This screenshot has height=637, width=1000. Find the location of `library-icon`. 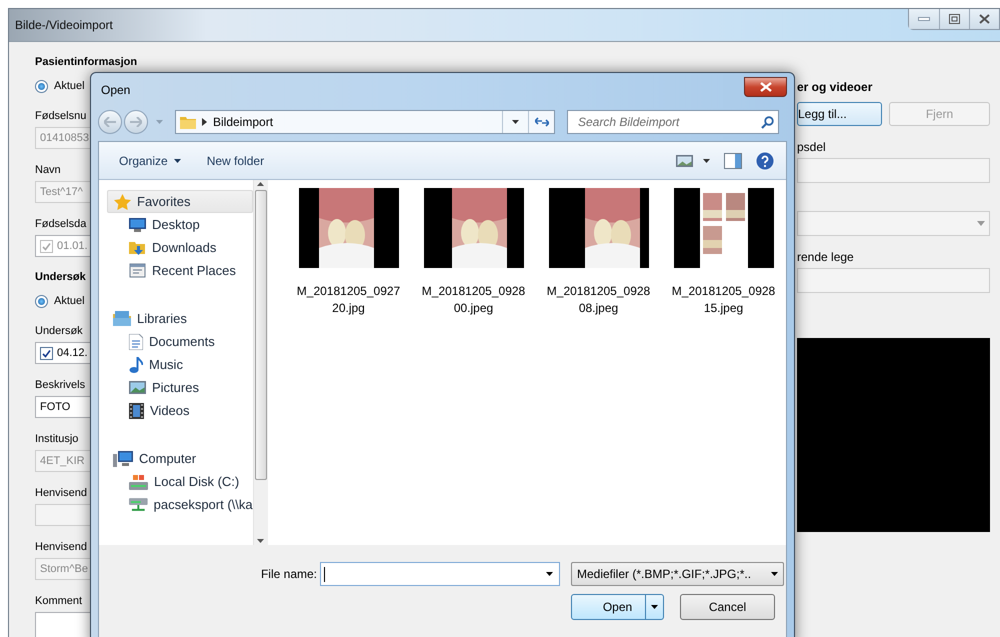

library-icon is located at coordinates (122, 318).